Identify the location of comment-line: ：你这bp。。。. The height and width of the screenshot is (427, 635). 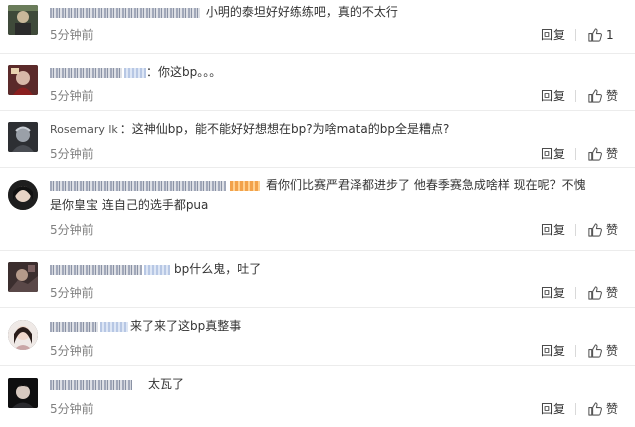
(338, 72).